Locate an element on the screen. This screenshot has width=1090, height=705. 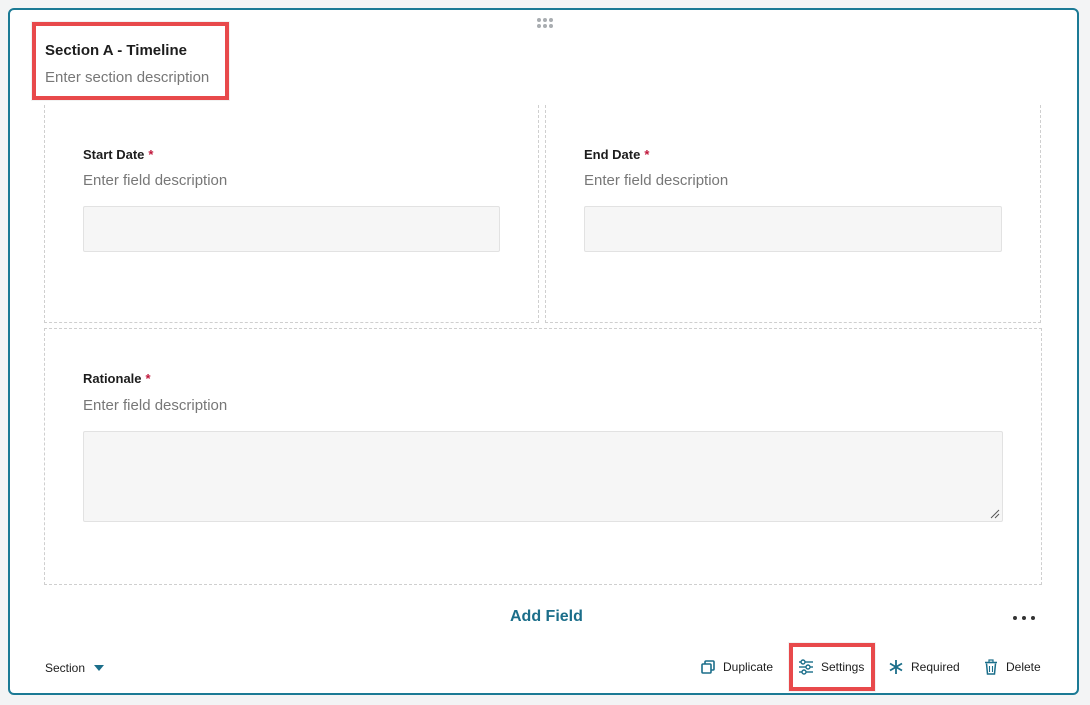
trash-icon is located at coordinates (991, 667).